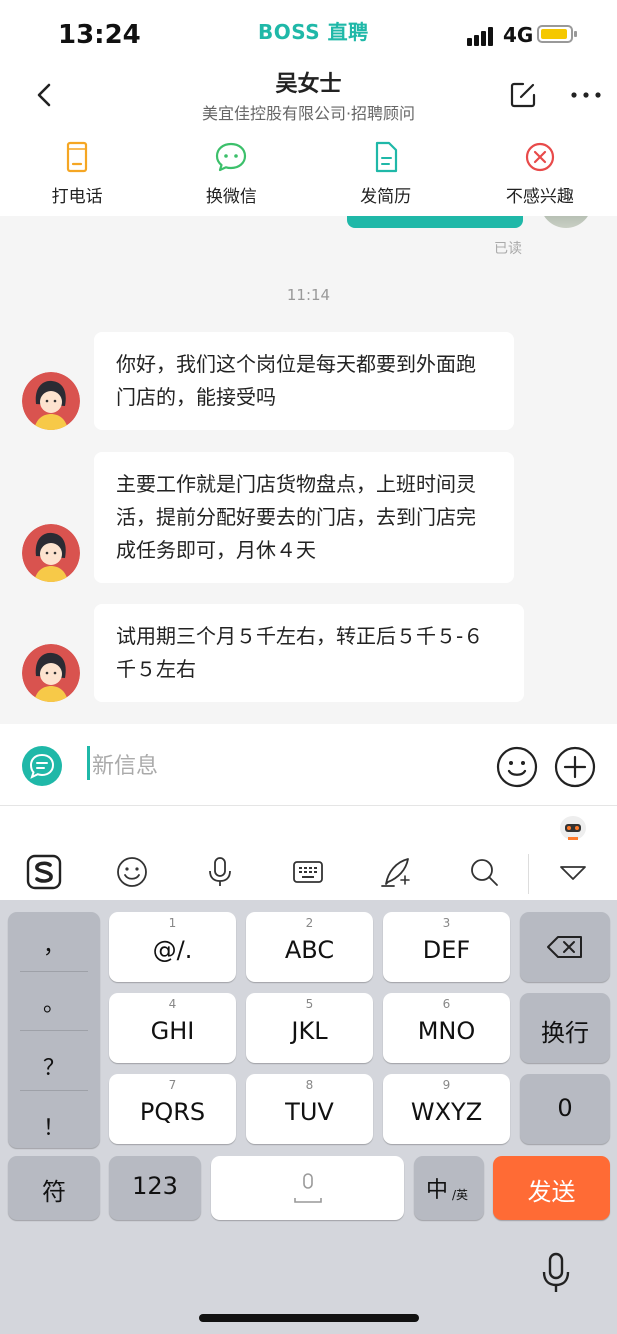 Image resolution: width=617 pixels, height=1334 pixels. I want to click on key-label: TUV, so click(309, 1112).